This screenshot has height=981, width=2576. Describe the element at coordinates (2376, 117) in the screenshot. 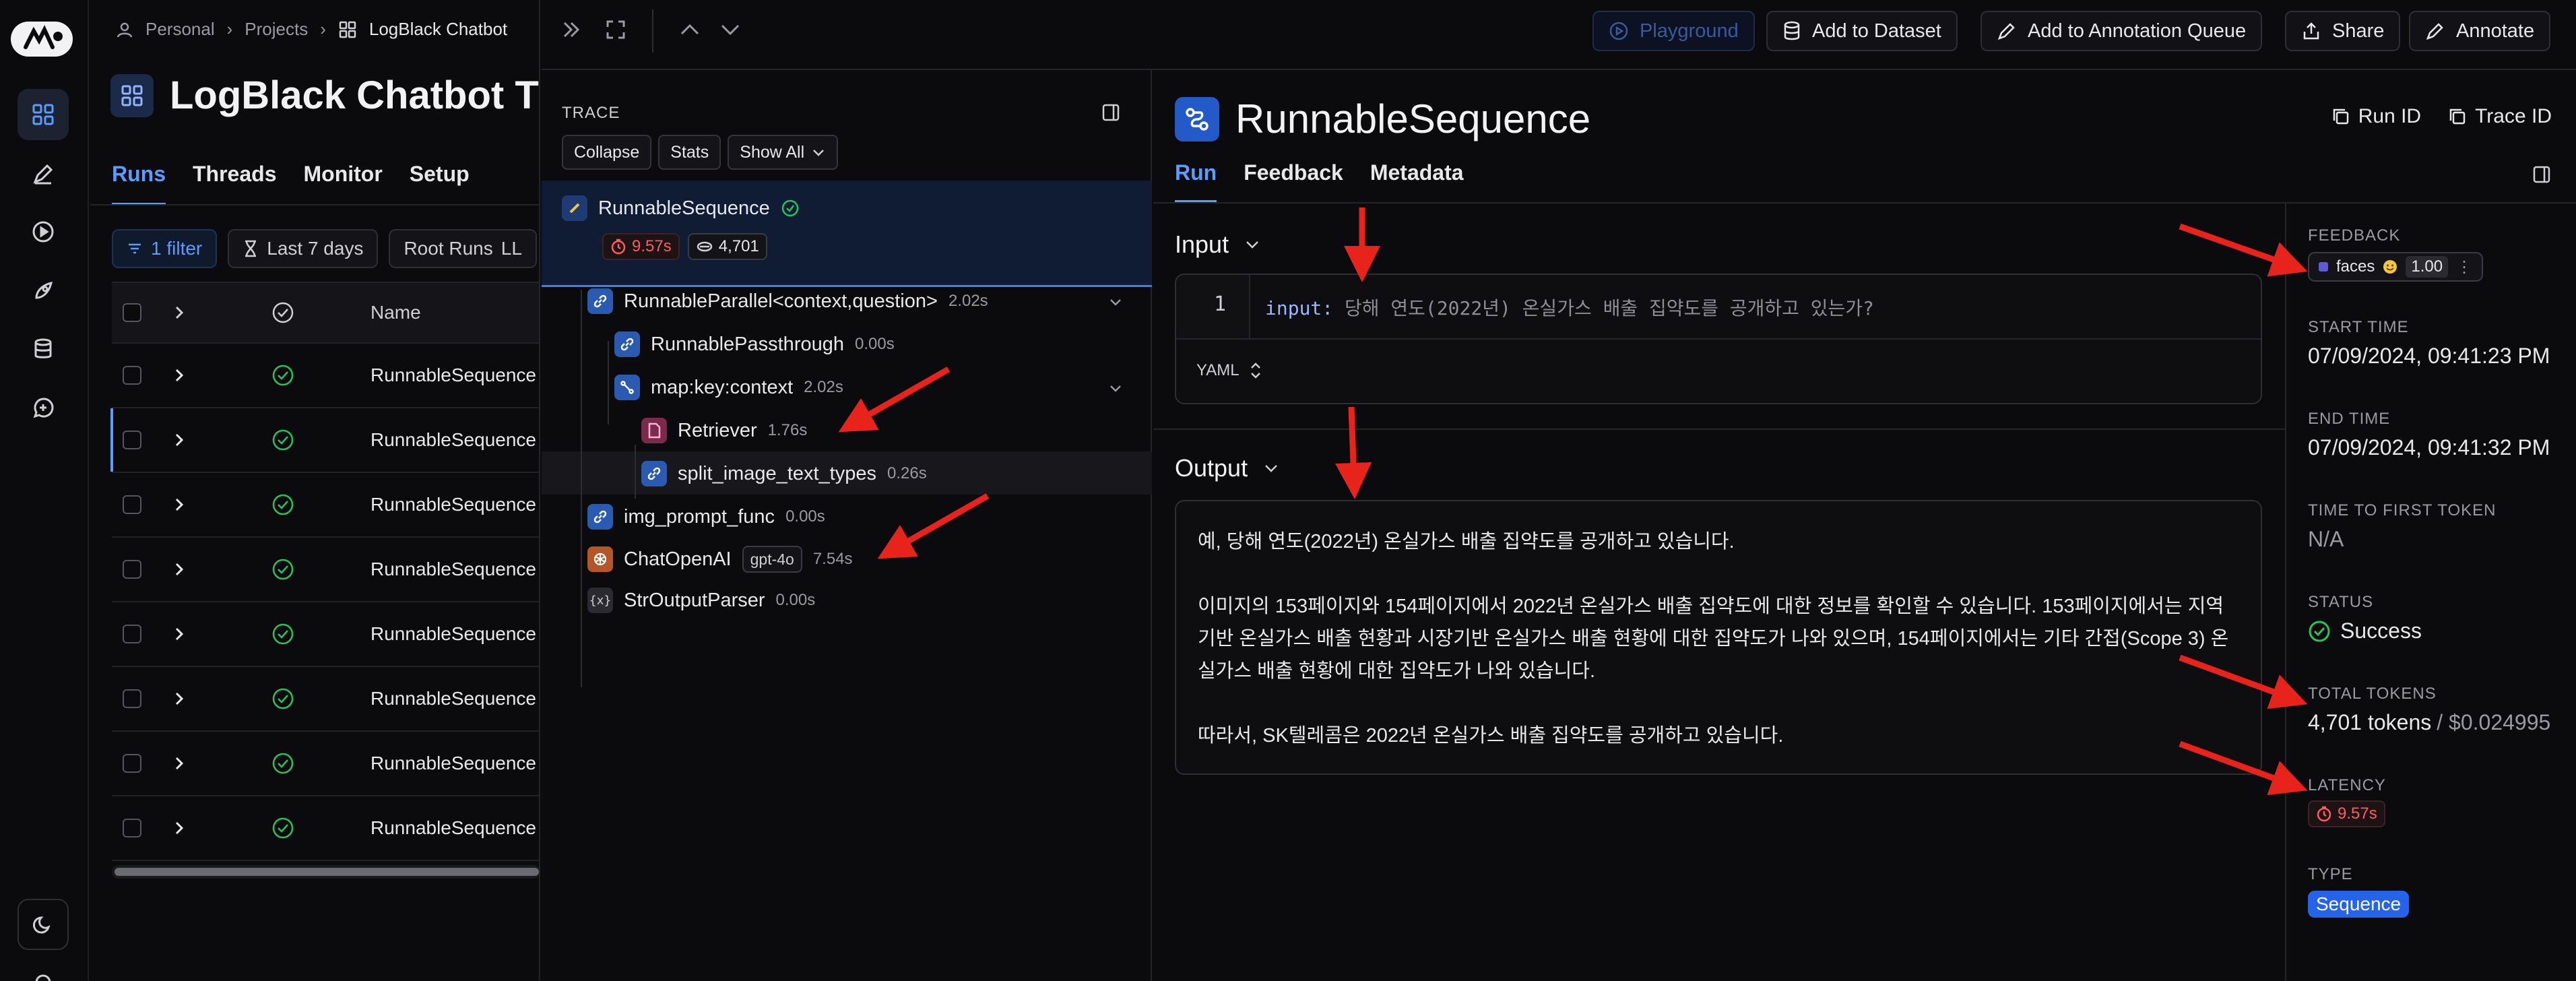

I see `copy-run-id-button: Run ID` at that location.